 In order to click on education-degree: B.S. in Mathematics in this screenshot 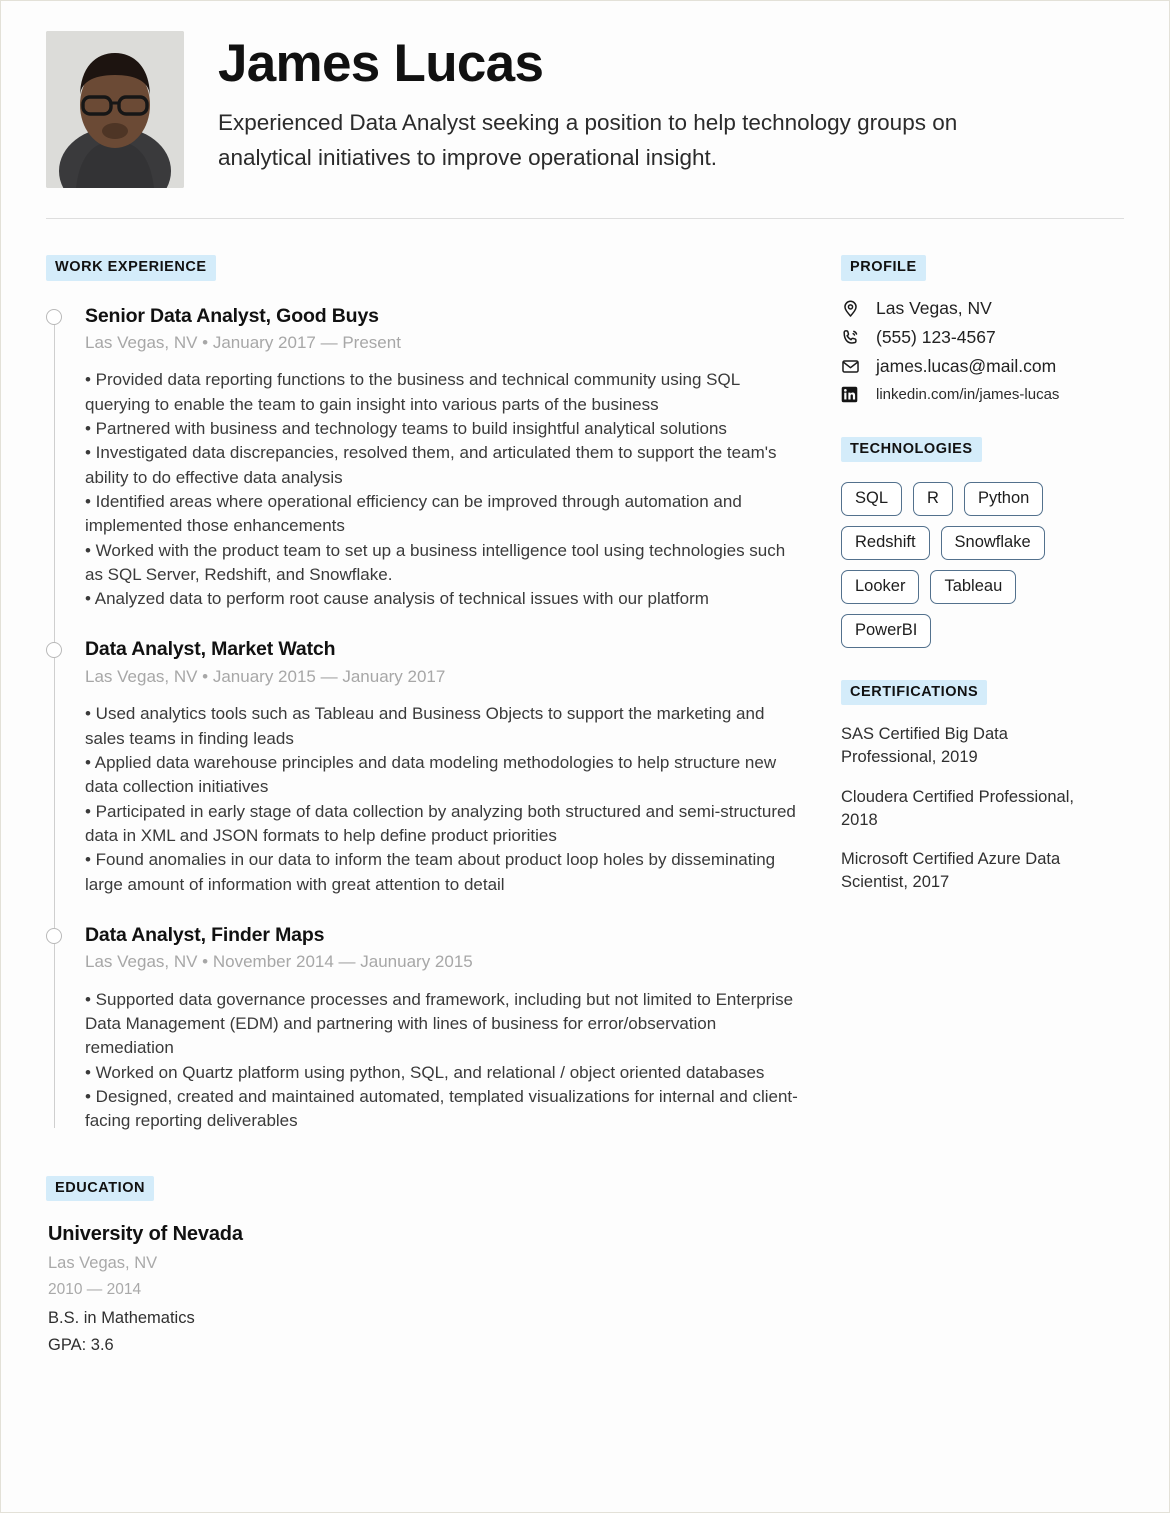, I will do `click(121, 1318)`.